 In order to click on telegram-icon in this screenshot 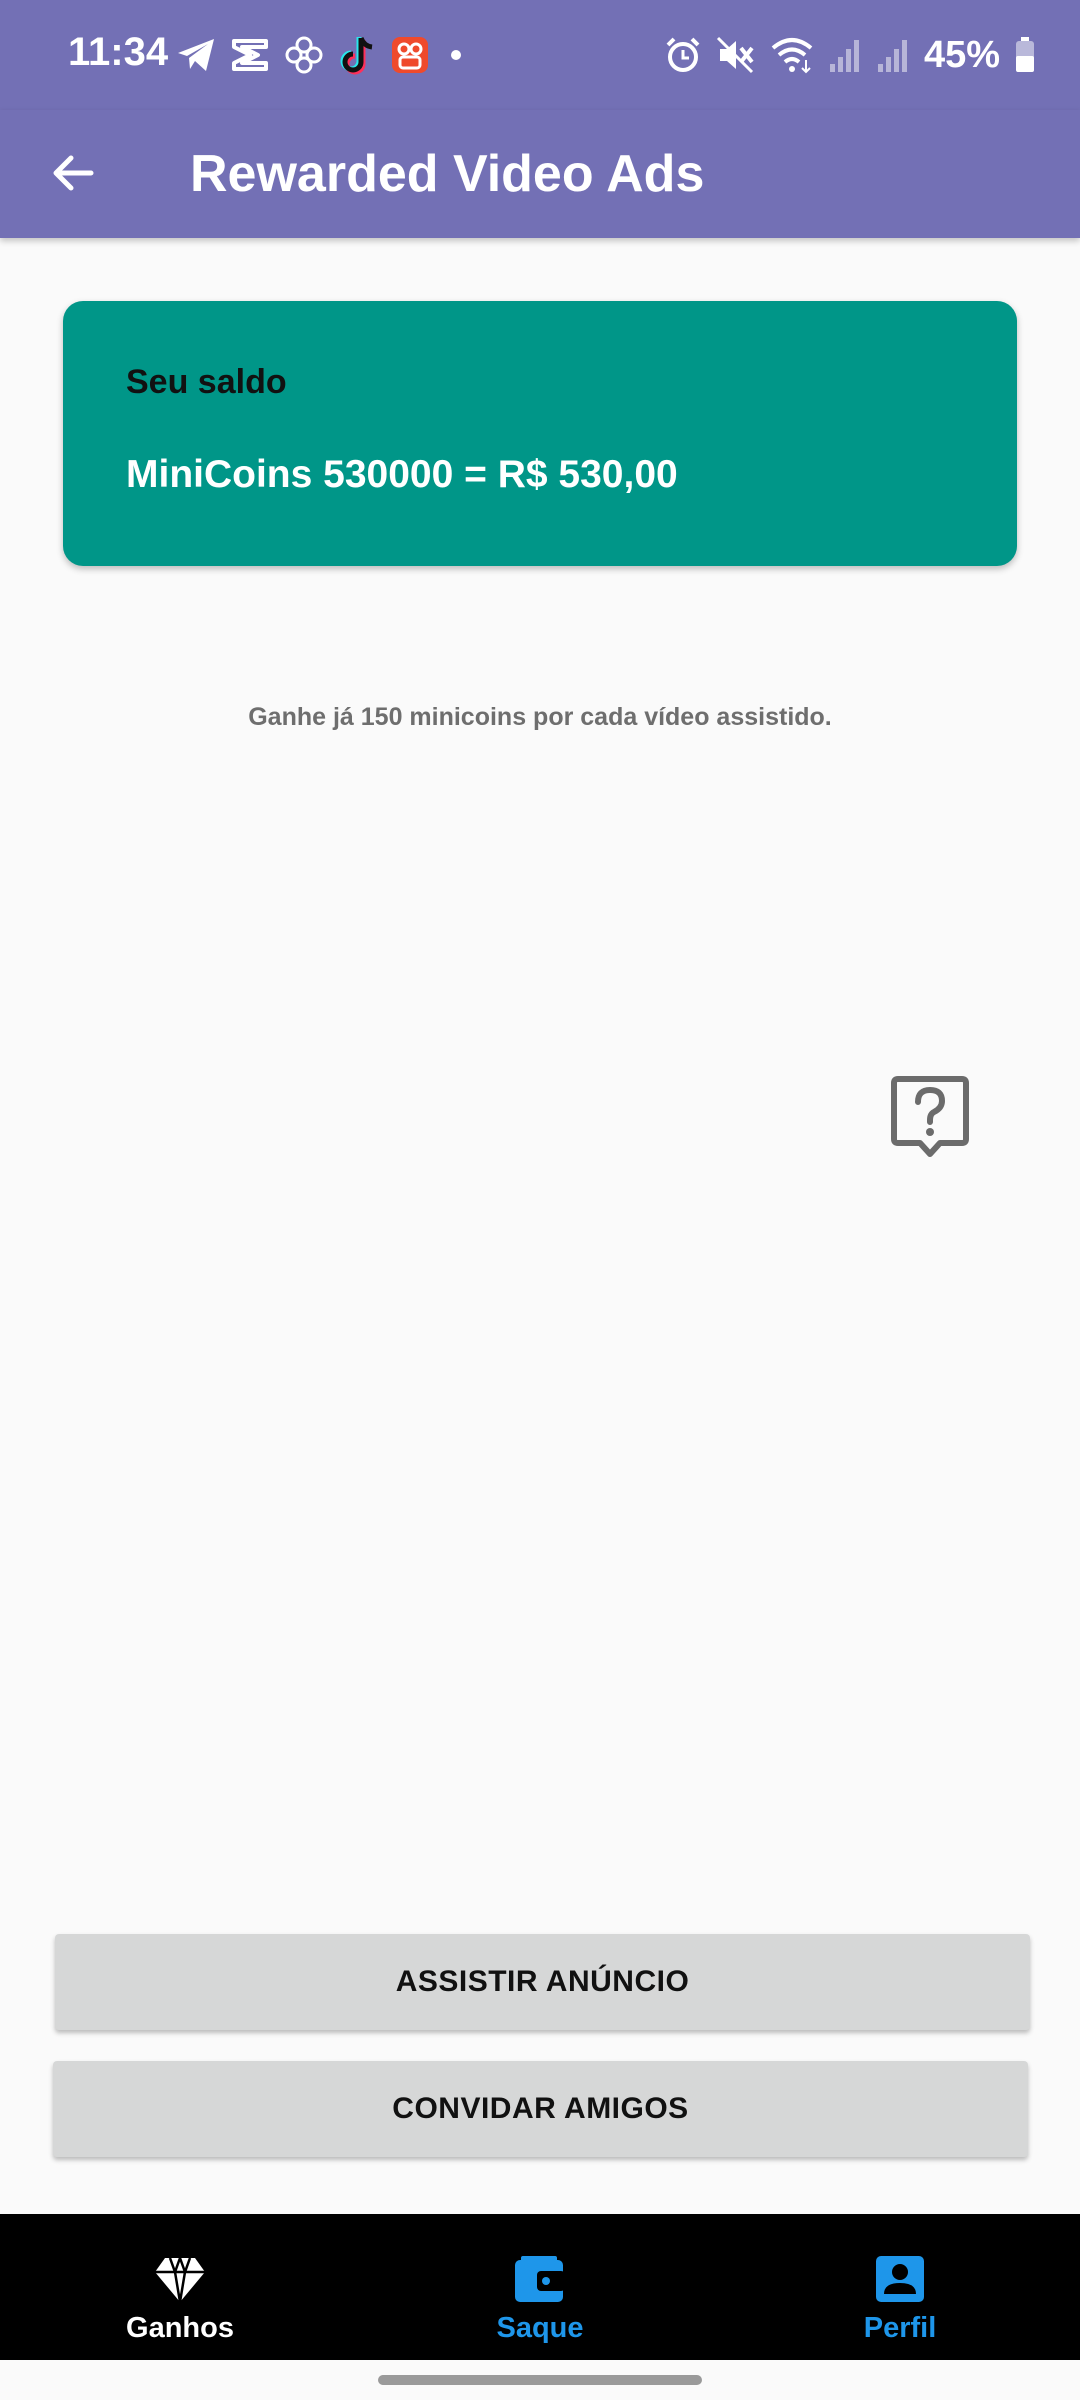, I will do `click(196, 55)`.